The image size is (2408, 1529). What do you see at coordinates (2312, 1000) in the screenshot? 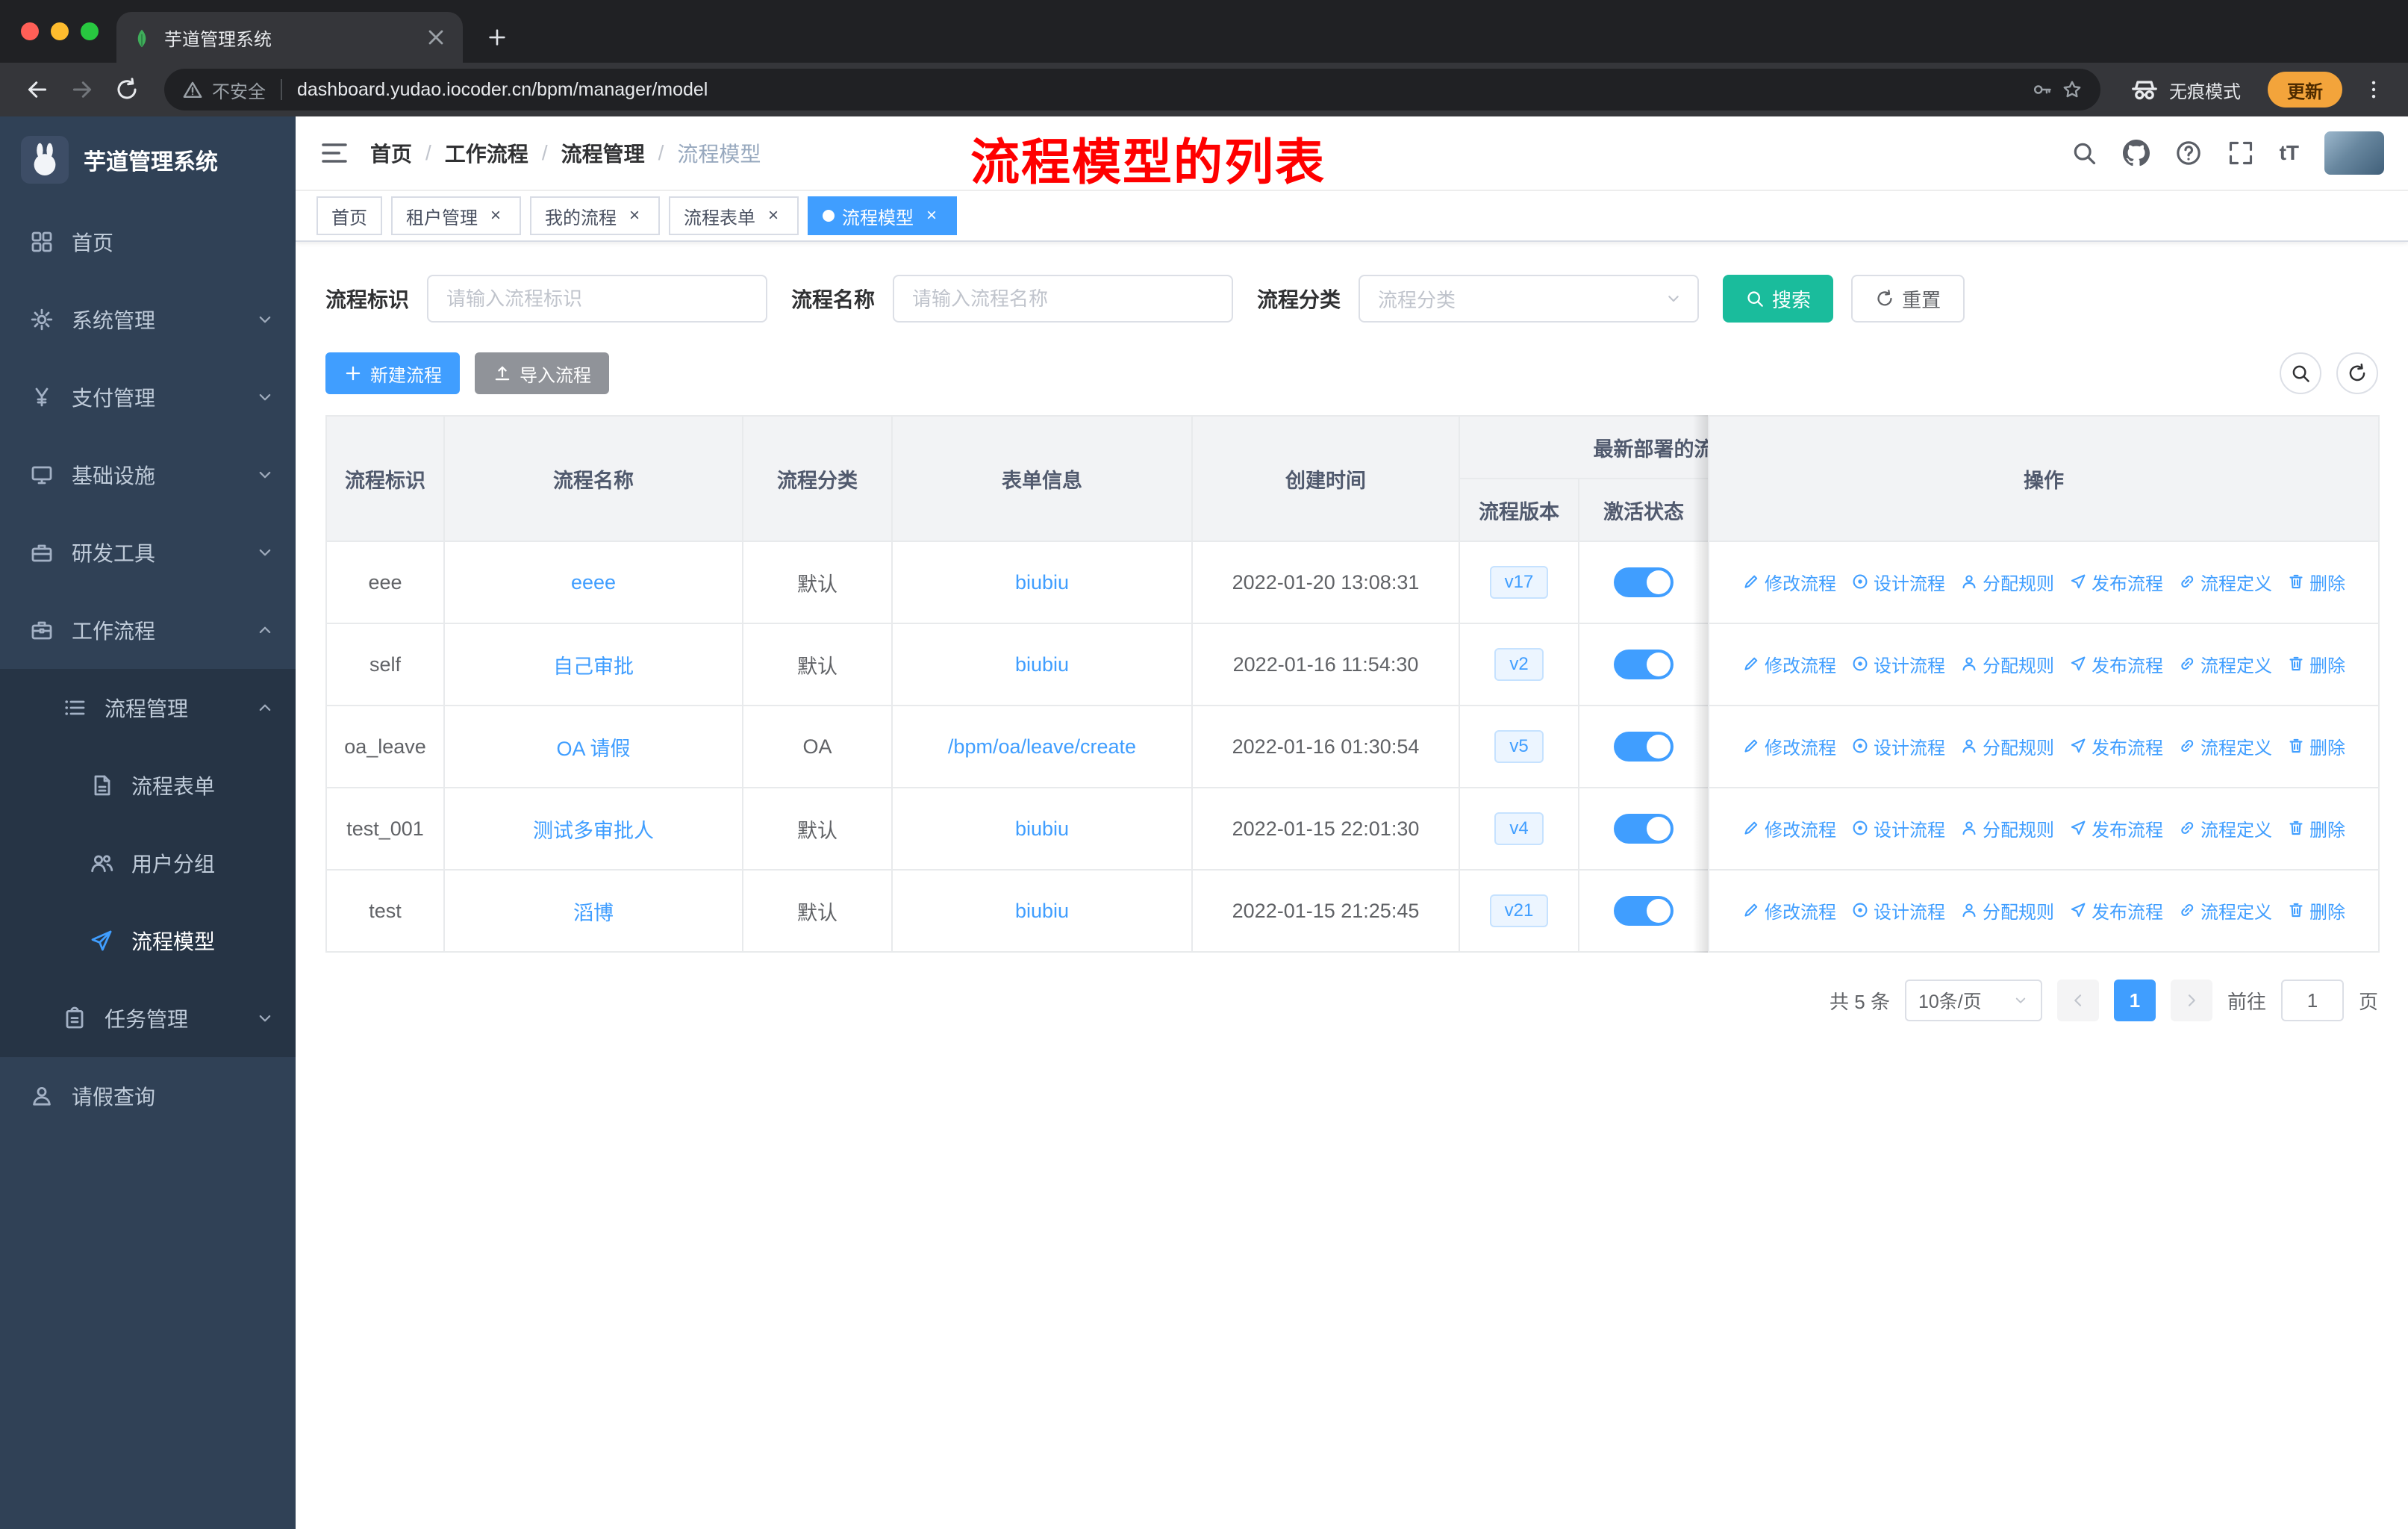
I see `goto-page-input` at bounding box center [2312, 1000].